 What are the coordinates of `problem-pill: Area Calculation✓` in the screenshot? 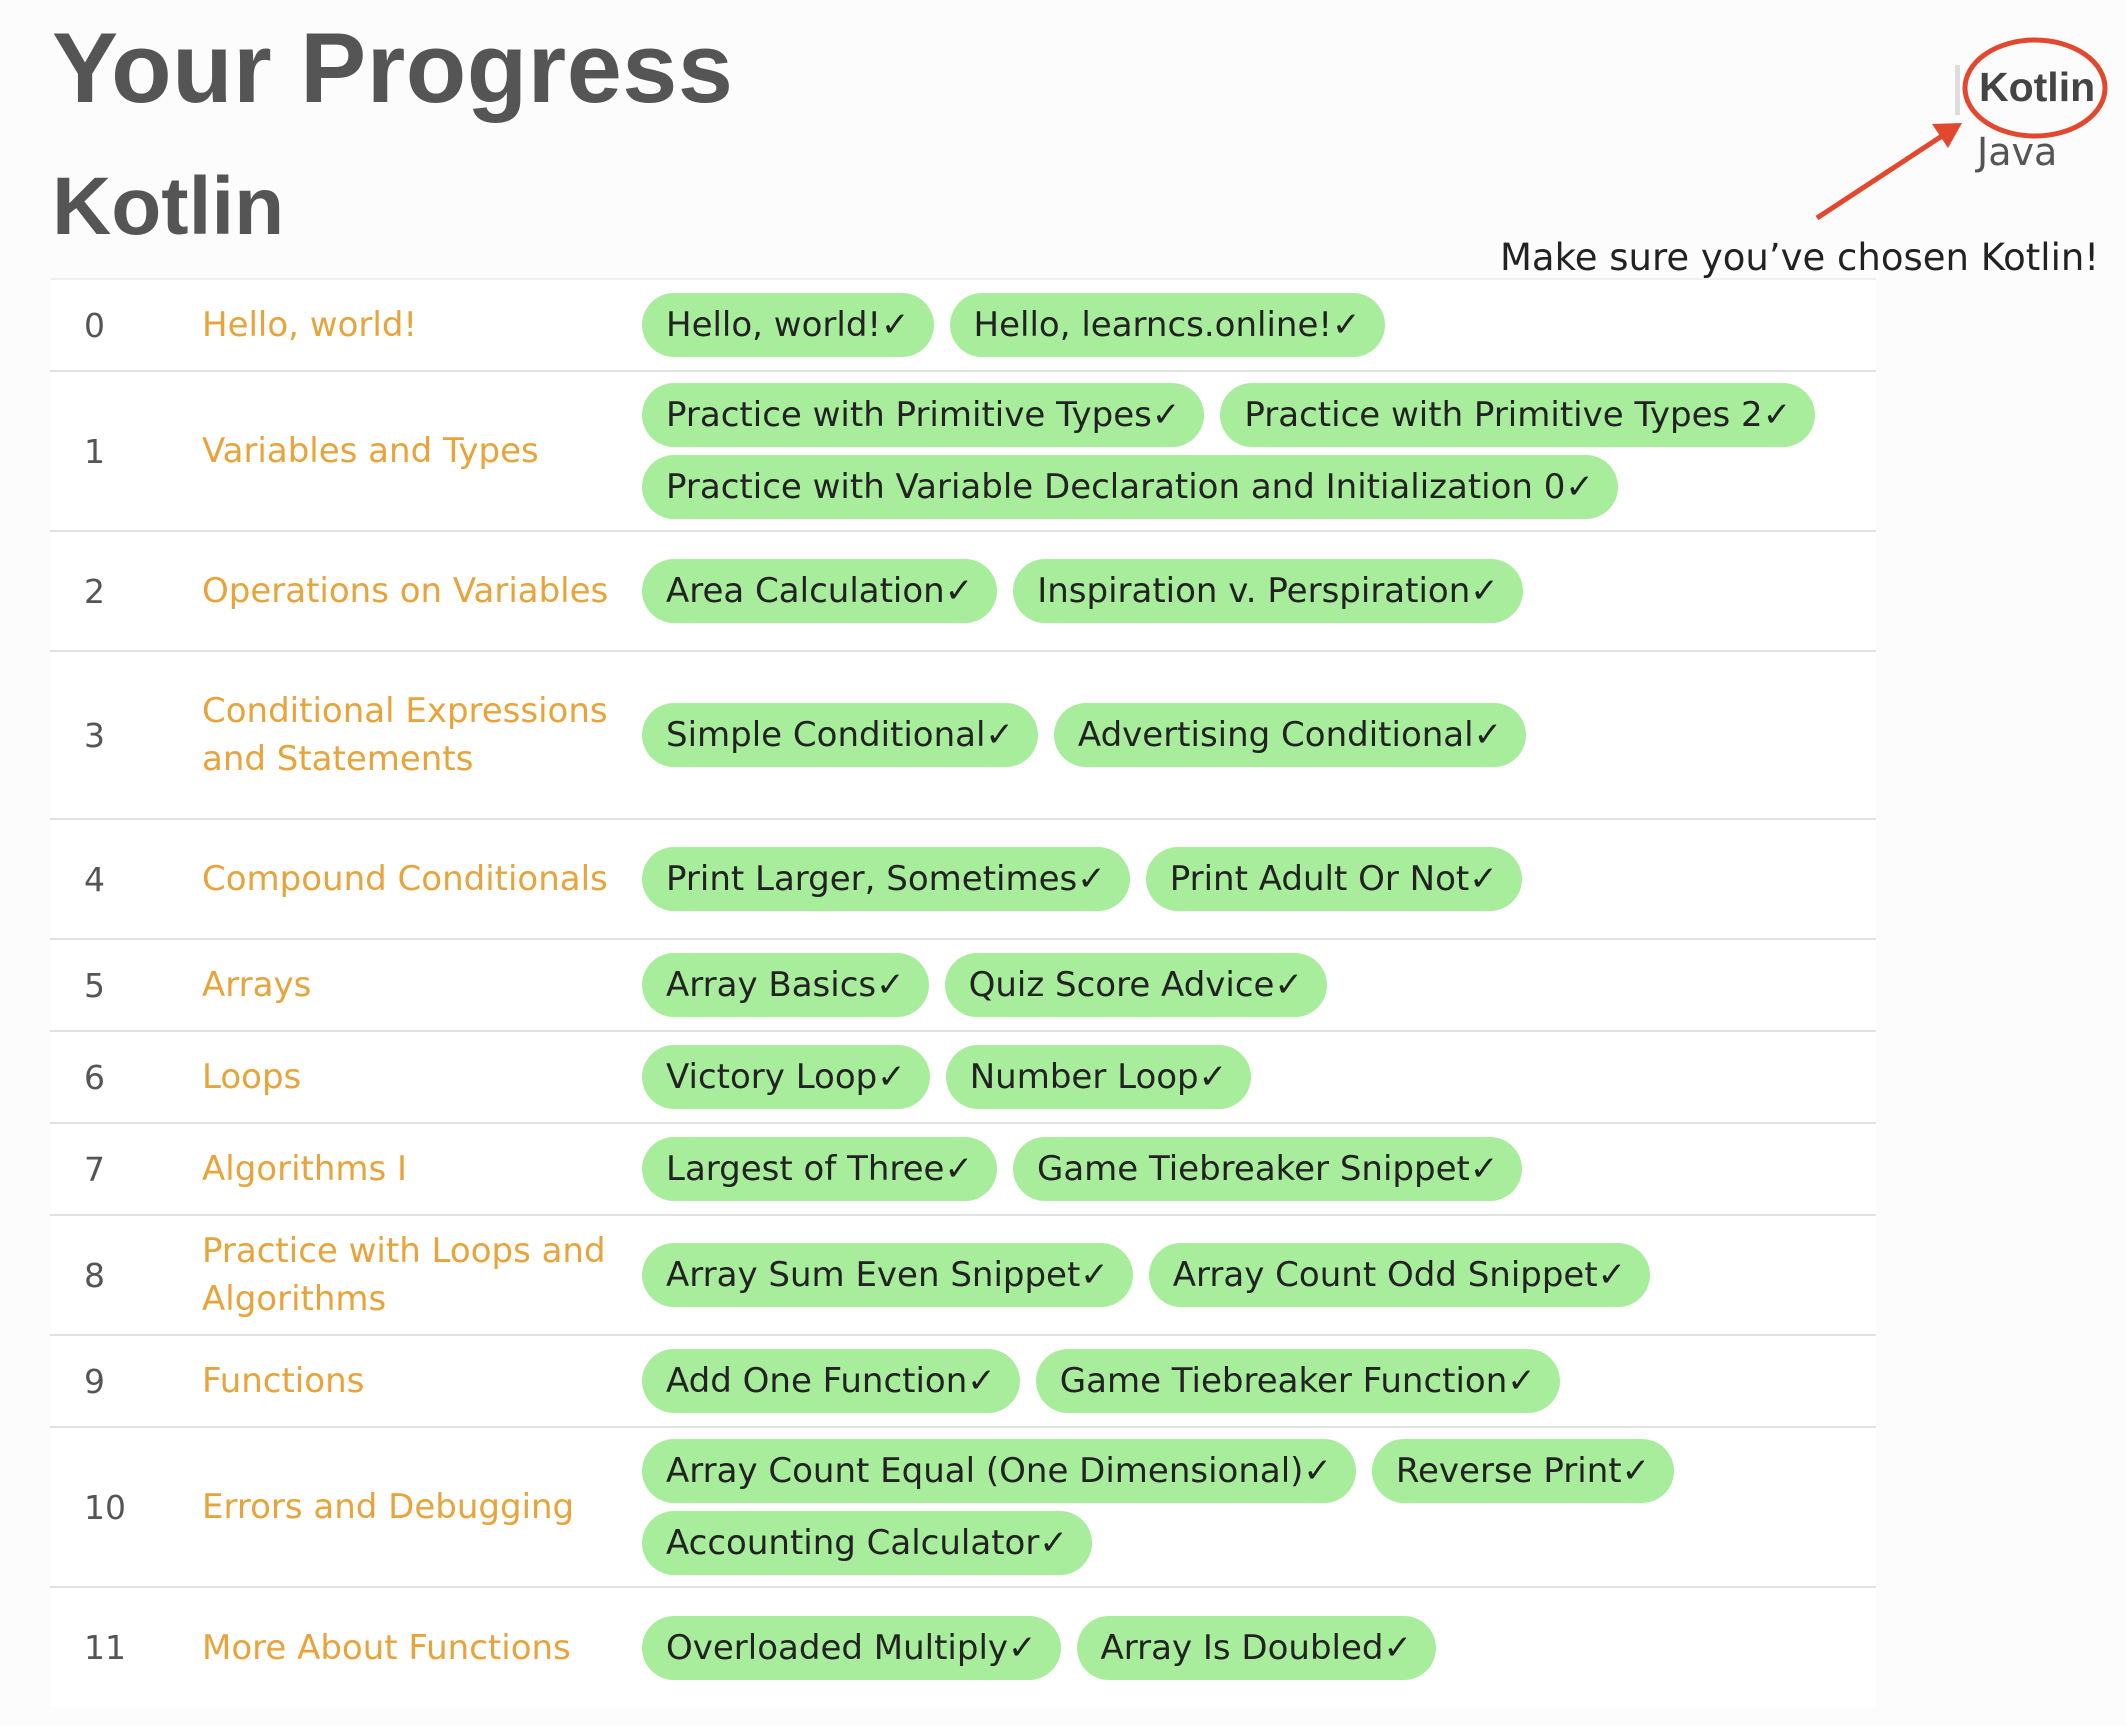 It's located at (820, 591).